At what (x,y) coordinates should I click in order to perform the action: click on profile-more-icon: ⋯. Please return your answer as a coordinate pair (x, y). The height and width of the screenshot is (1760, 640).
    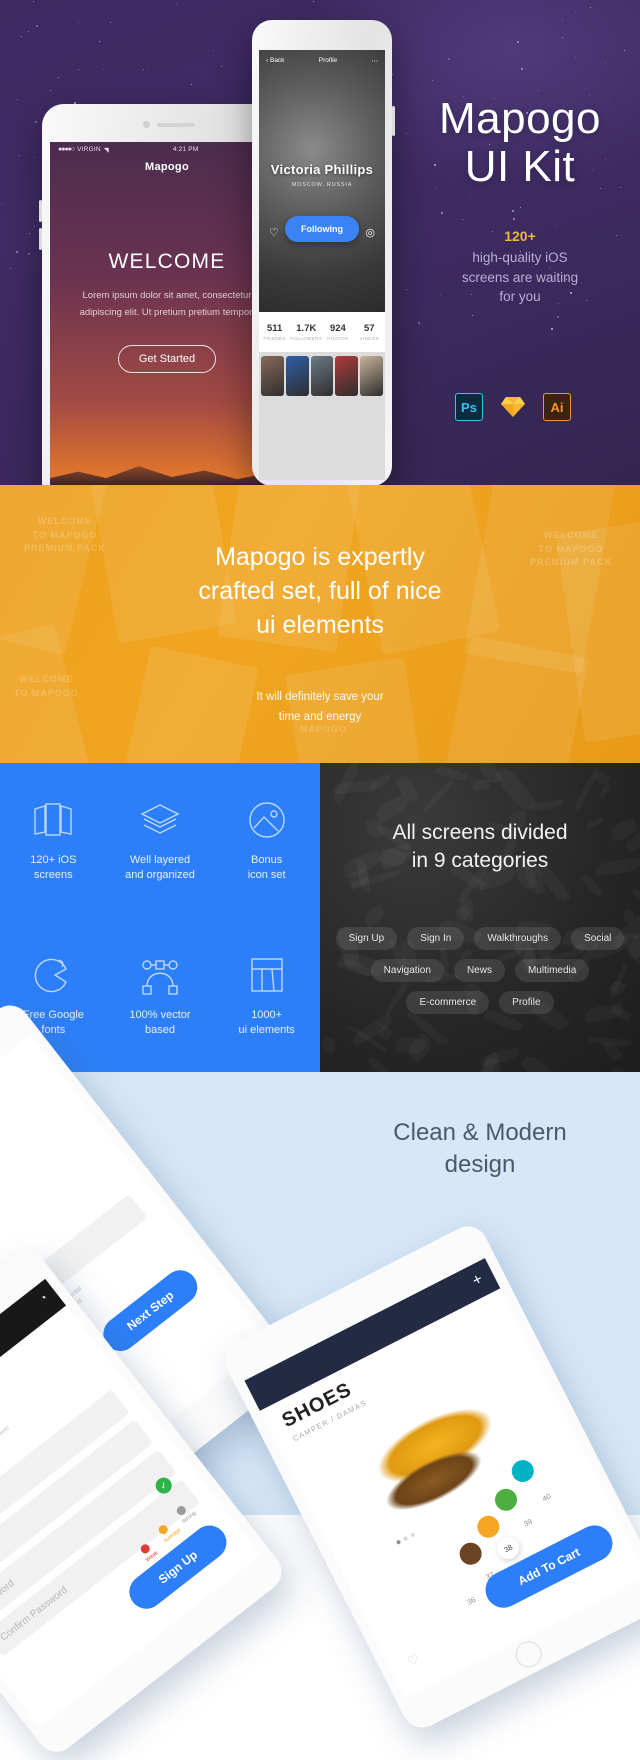
    Looking at the image, I should click on (375, 61).